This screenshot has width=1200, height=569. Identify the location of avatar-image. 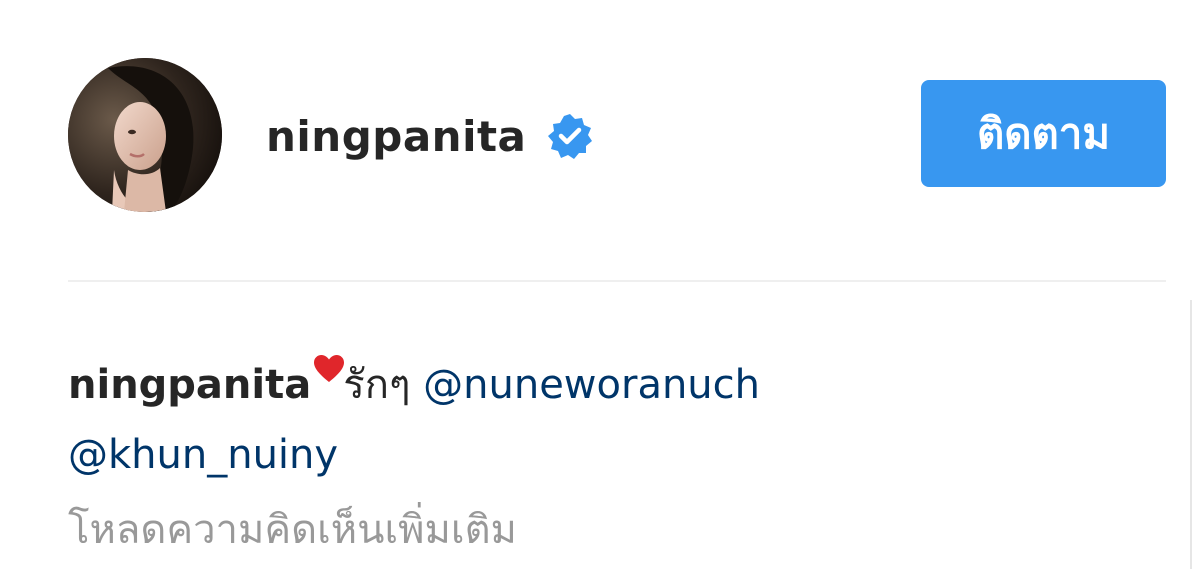
(145, 135).